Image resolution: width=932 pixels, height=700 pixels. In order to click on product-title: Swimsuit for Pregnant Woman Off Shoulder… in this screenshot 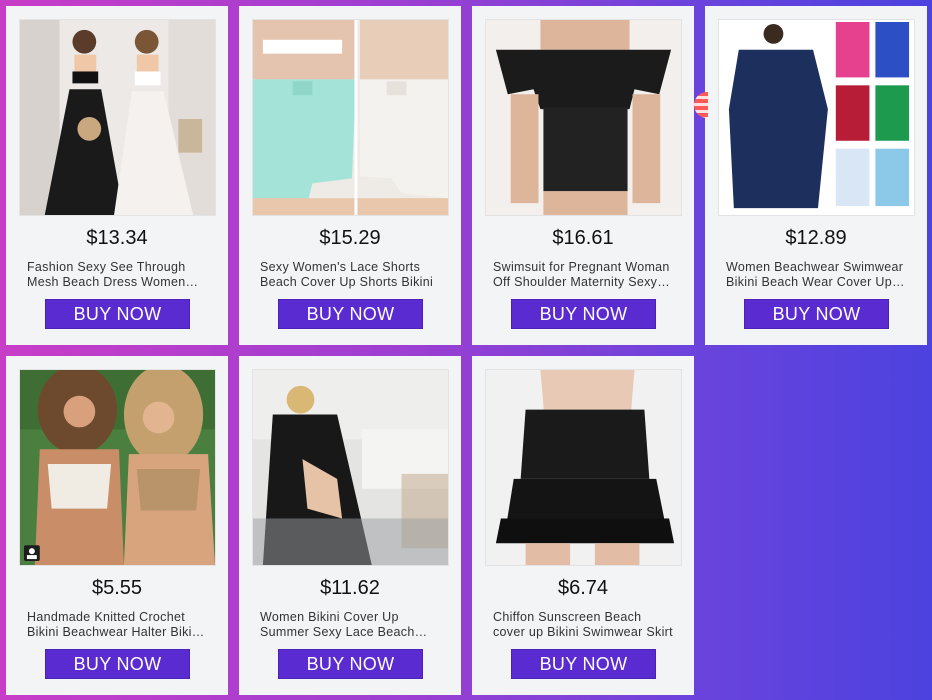, I will do `click(583, 275)`.